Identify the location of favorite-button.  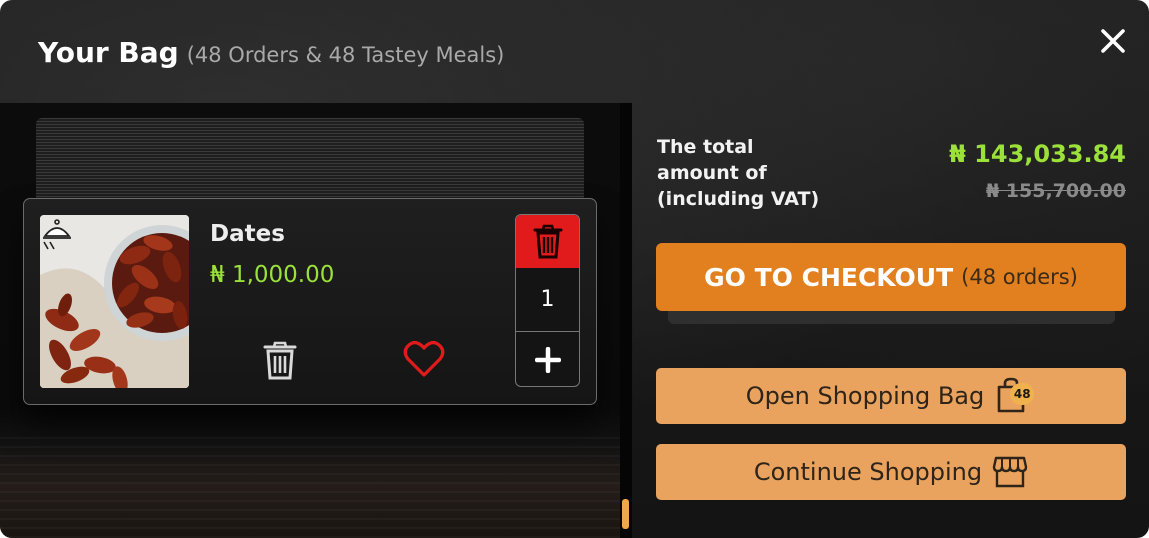
(424, 359).